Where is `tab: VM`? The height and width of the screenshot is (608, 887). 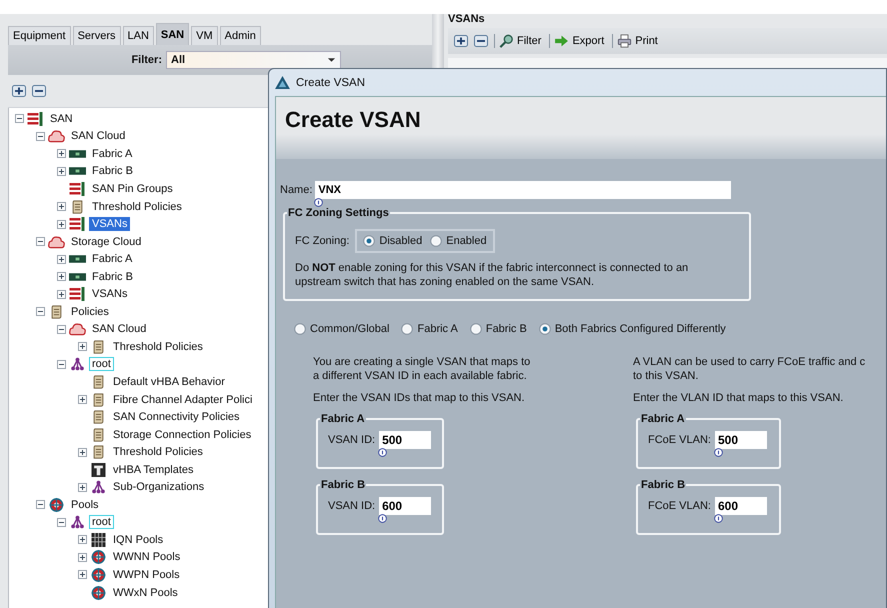
tab: VM is located at coordinates (204, 35).